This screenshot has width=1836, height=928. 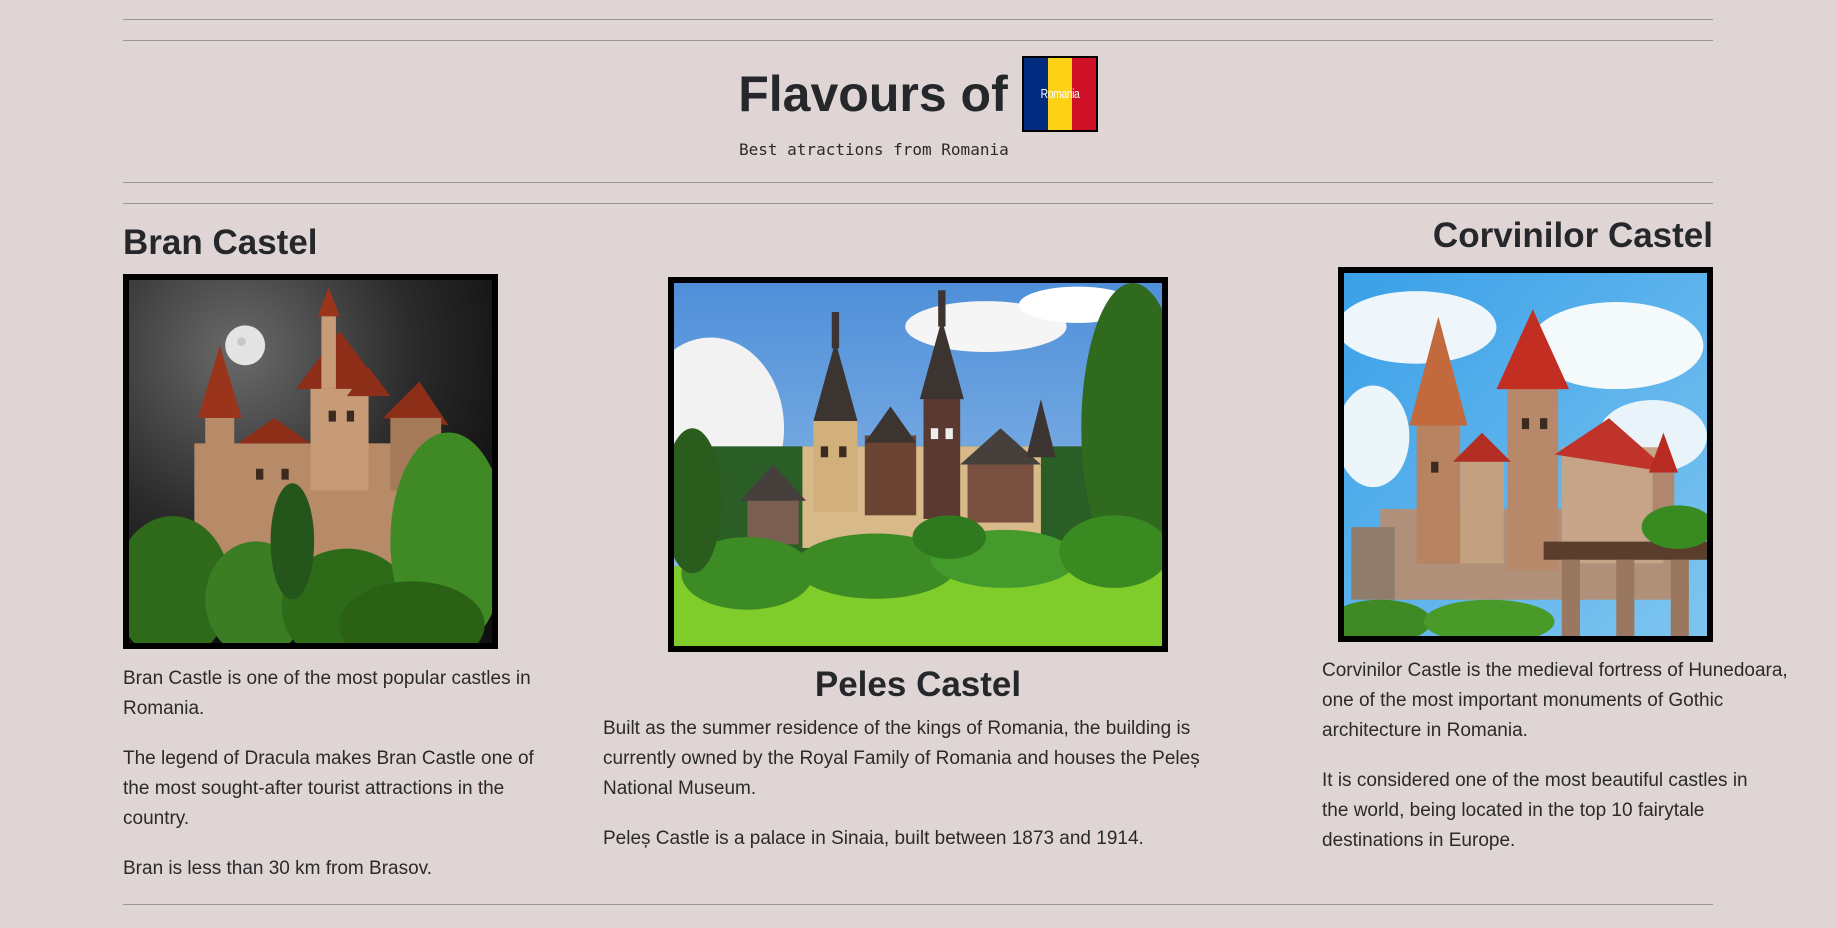 What do you see at coordinates (918, 684) in the screenshot?
I see `peles-title: Peles Castel` at bounding box center [918, 684].